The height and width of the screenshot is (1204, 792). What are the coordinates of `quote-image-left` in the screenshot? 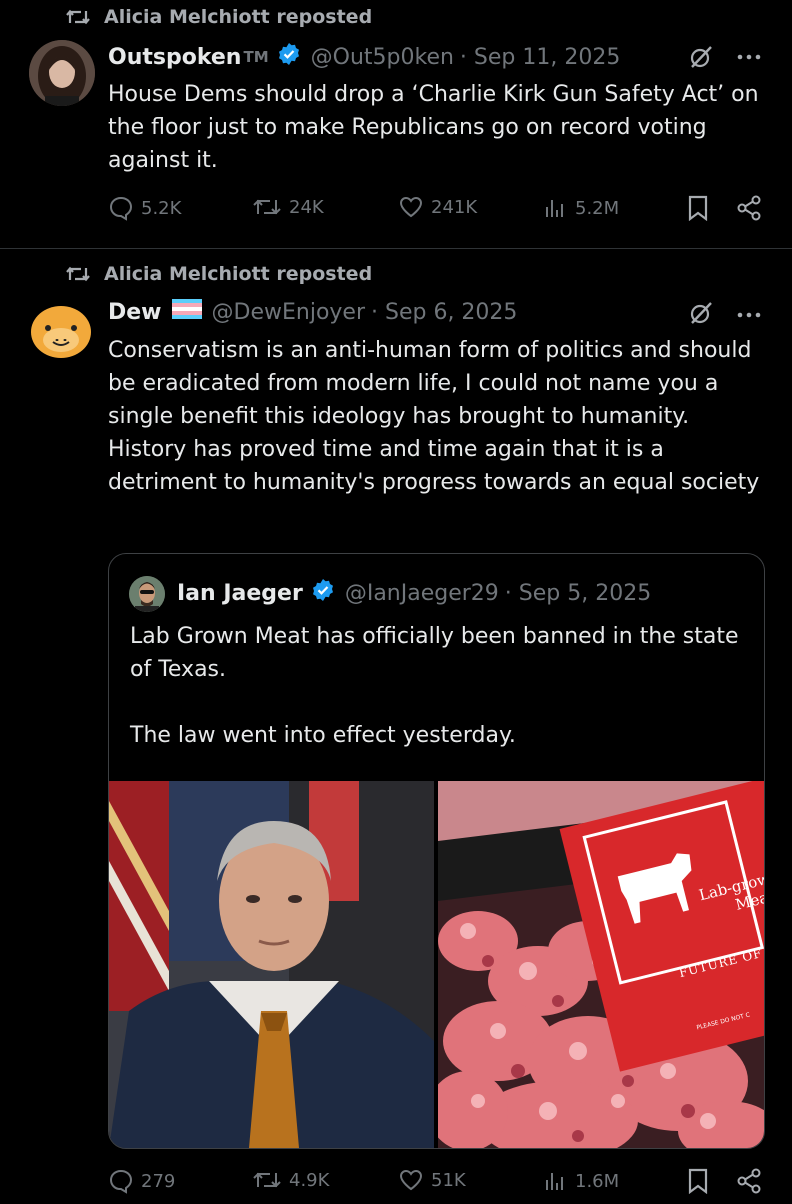 It's located at (271, 964).